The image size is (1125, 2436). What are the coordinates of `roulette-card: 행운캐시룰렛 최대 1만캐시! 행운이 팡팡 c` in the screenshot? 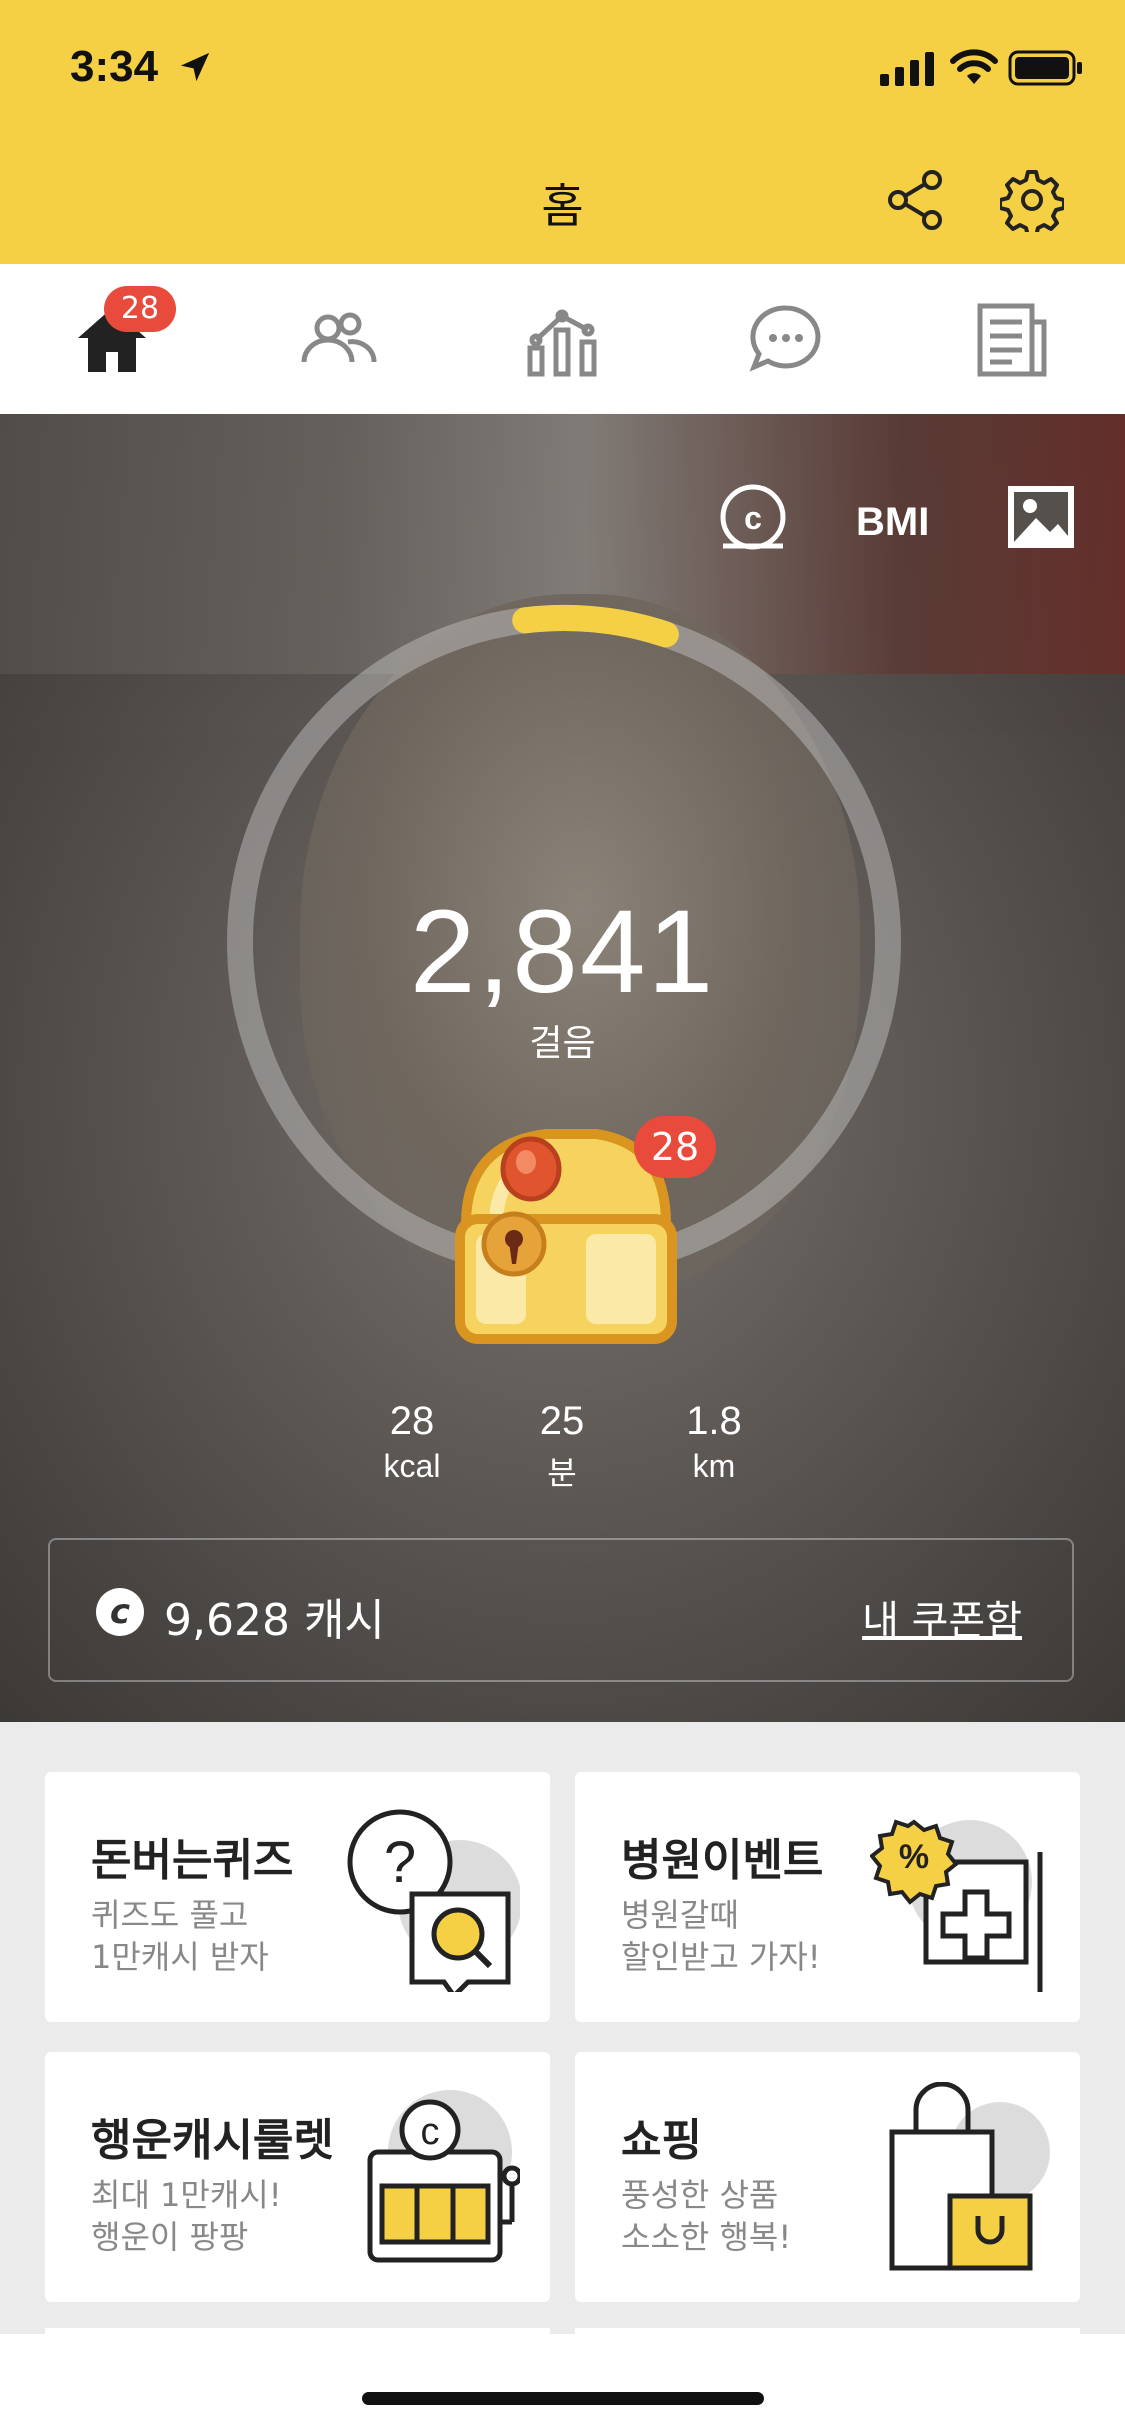 It's located at (297, 2177).